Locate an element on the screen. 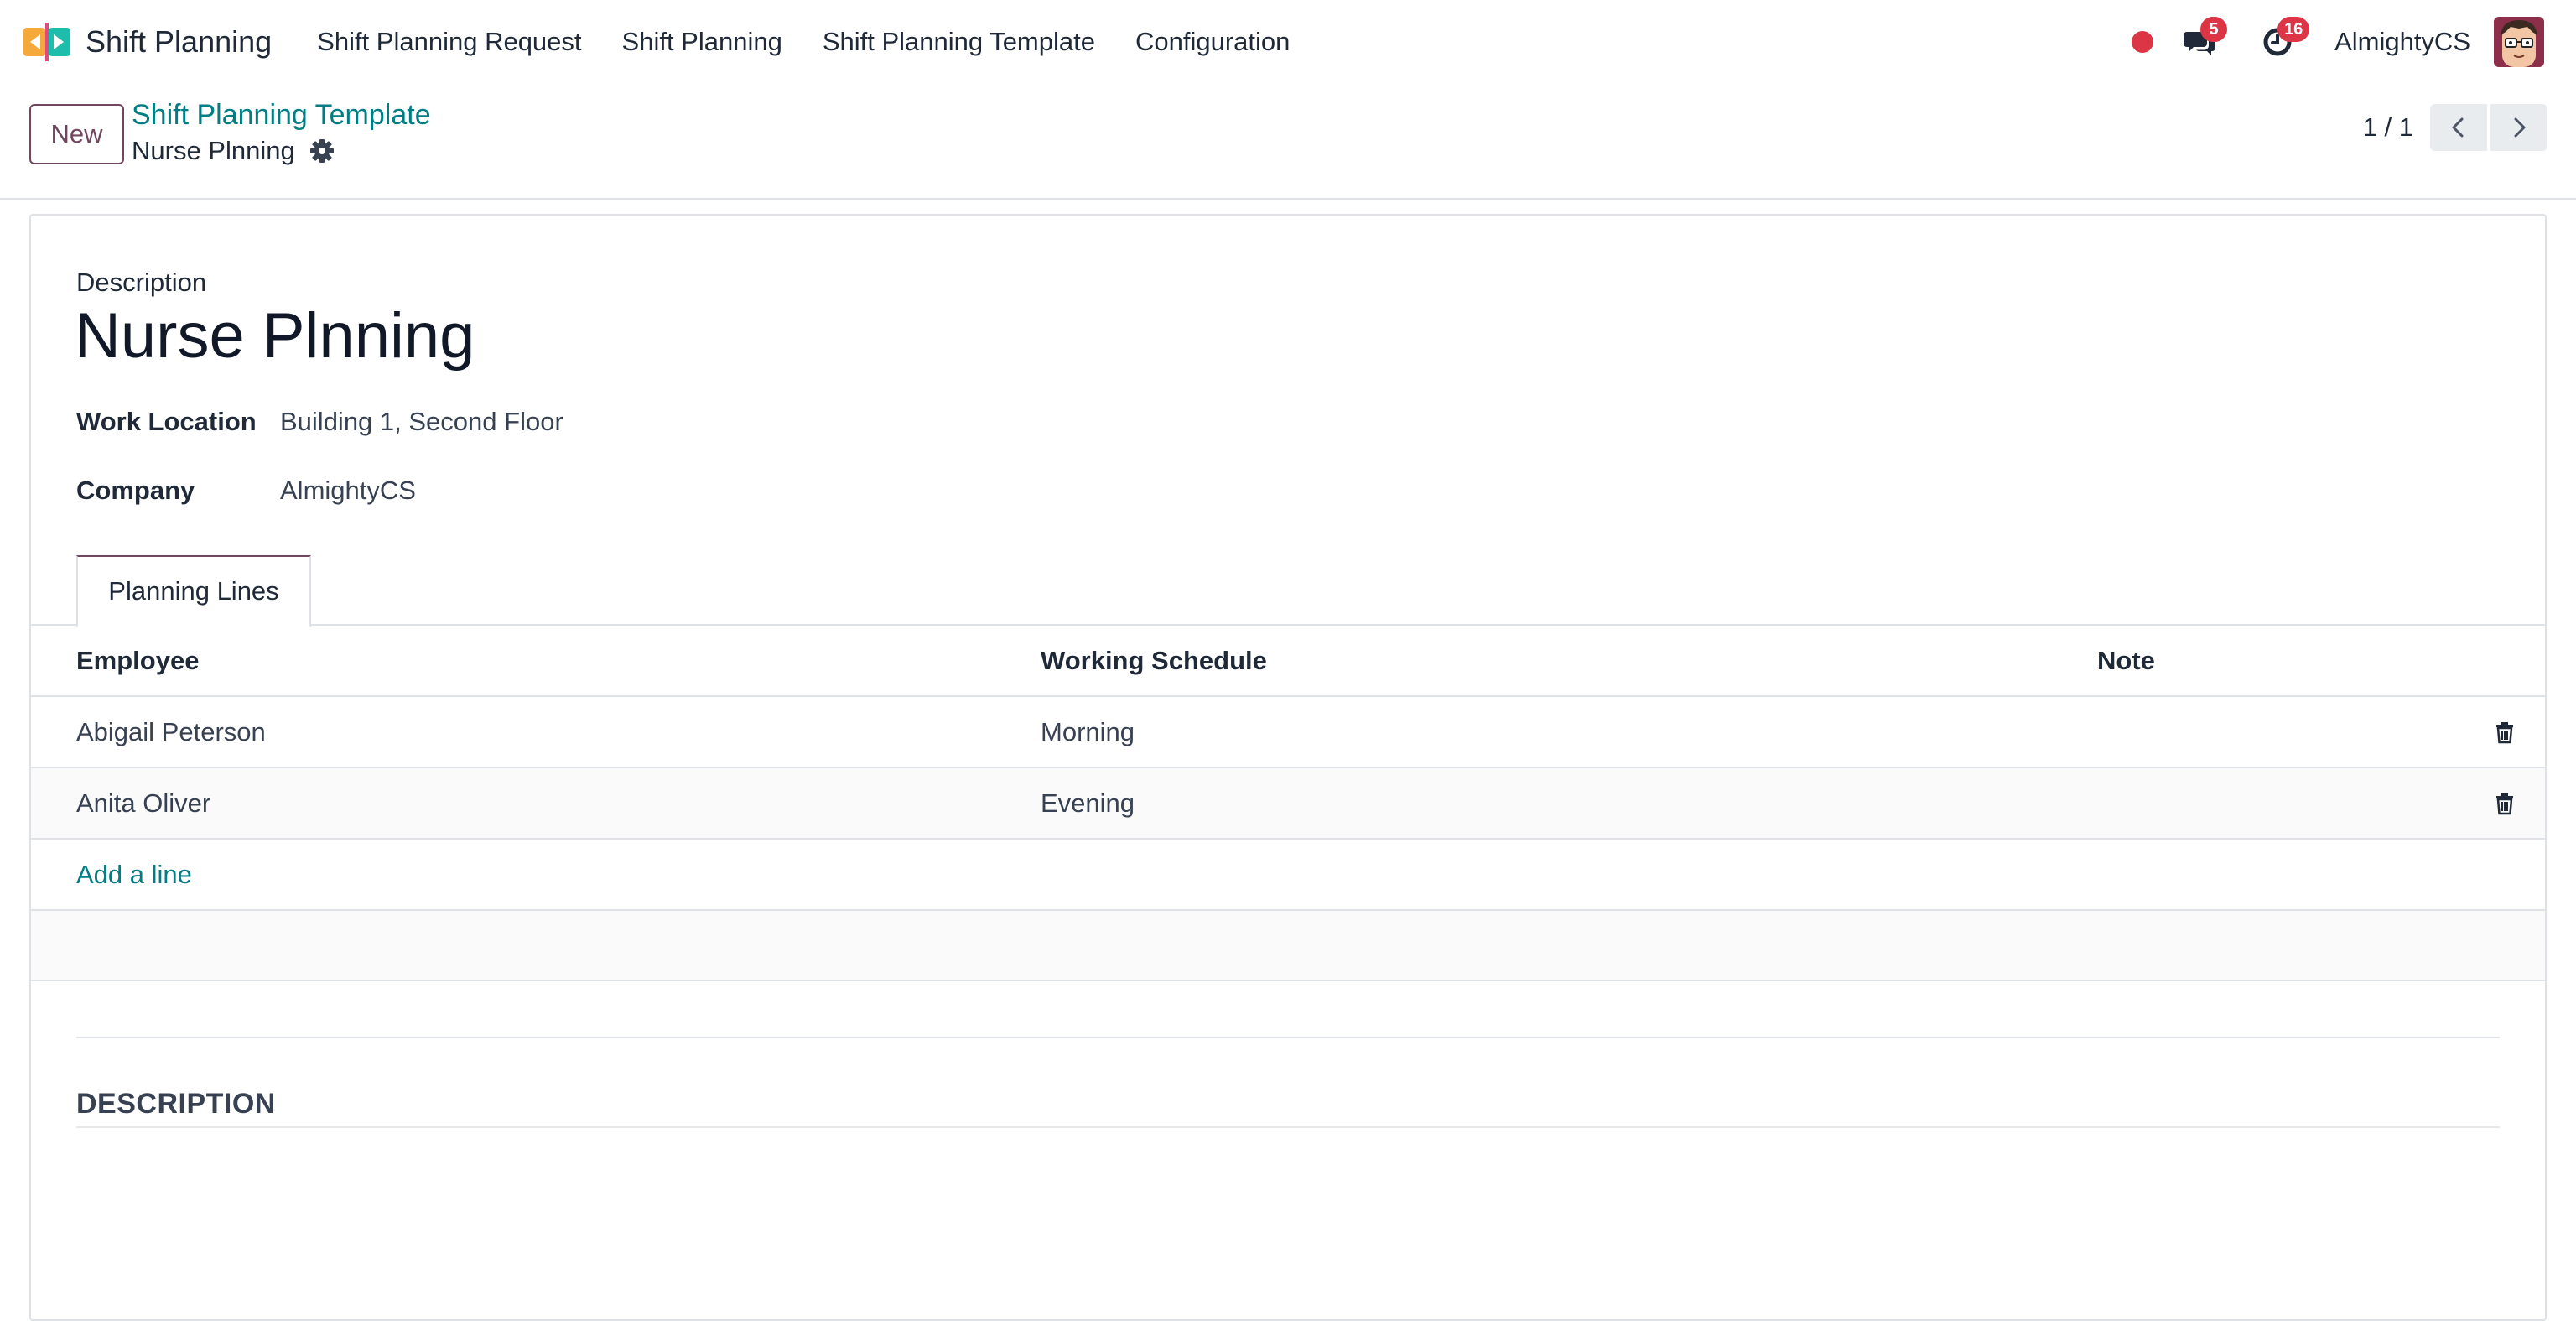  company-field: AlmightyCS is located at coordinates (348, 491).